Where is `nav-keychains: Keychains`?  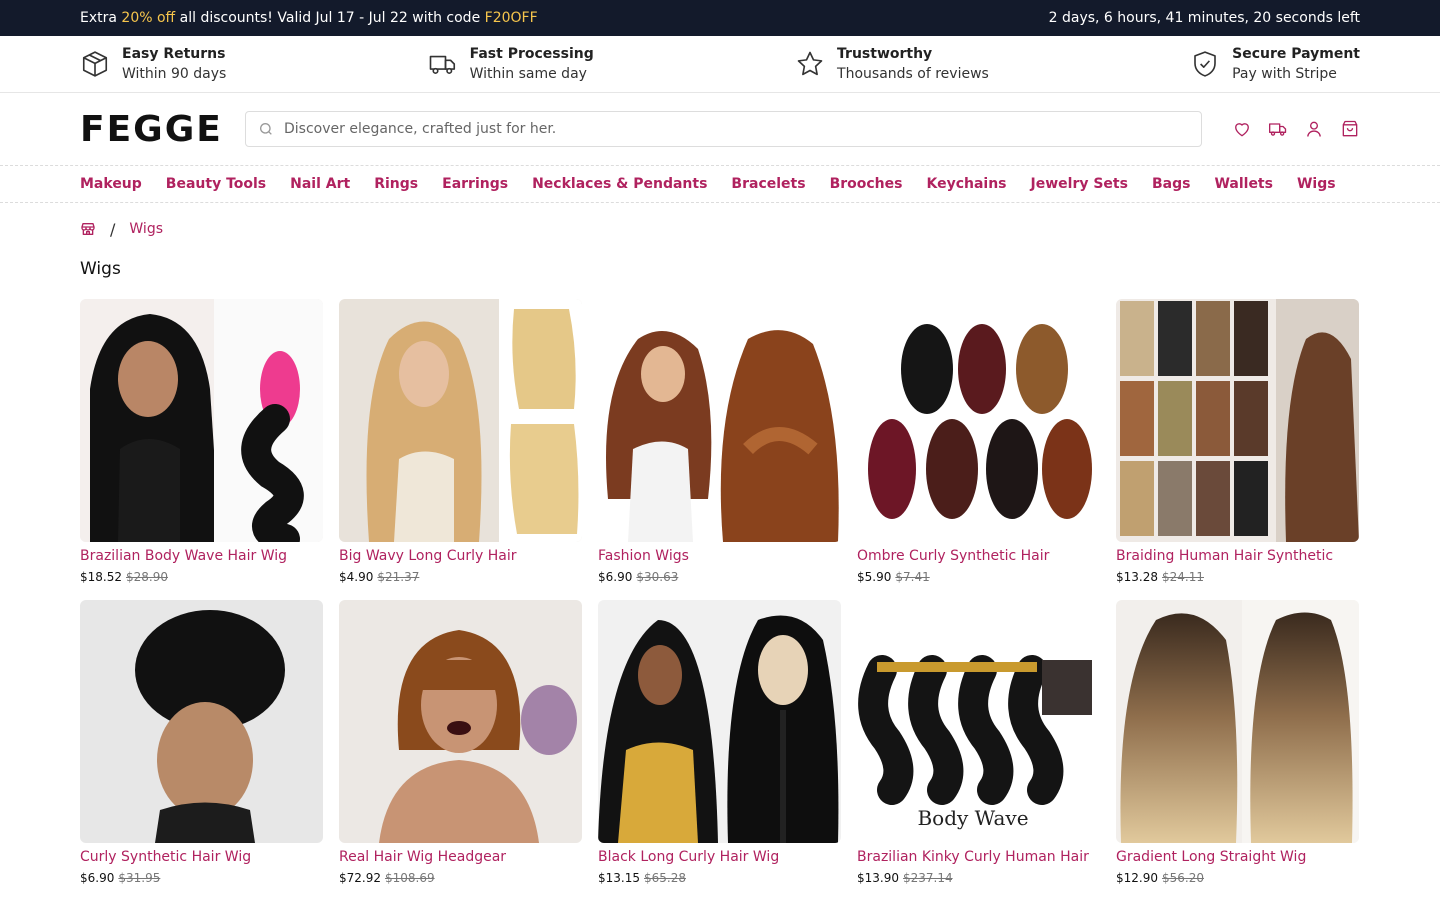 nav-keychains: Keychains is located at coordinates (966, 184).